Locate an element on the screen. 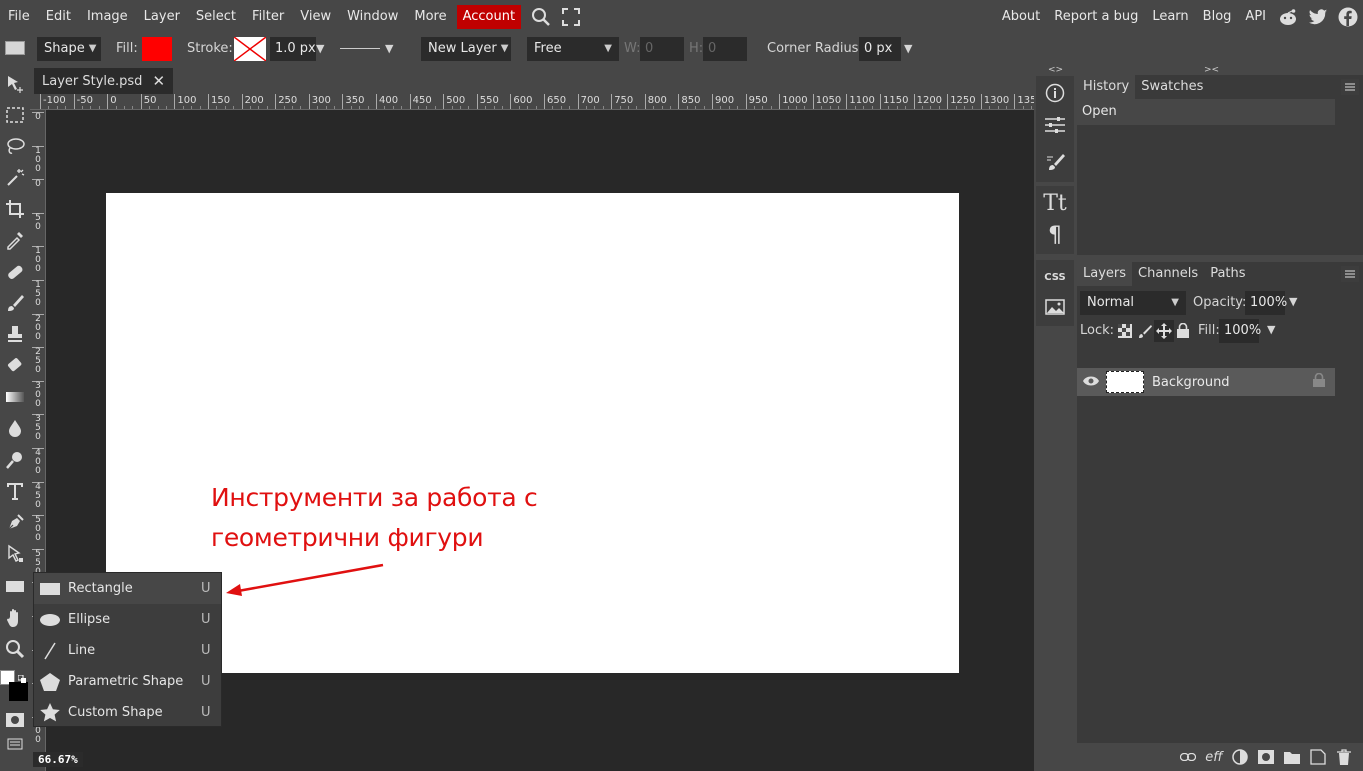  fill-color-swatch is located at coordinates (157, 49).